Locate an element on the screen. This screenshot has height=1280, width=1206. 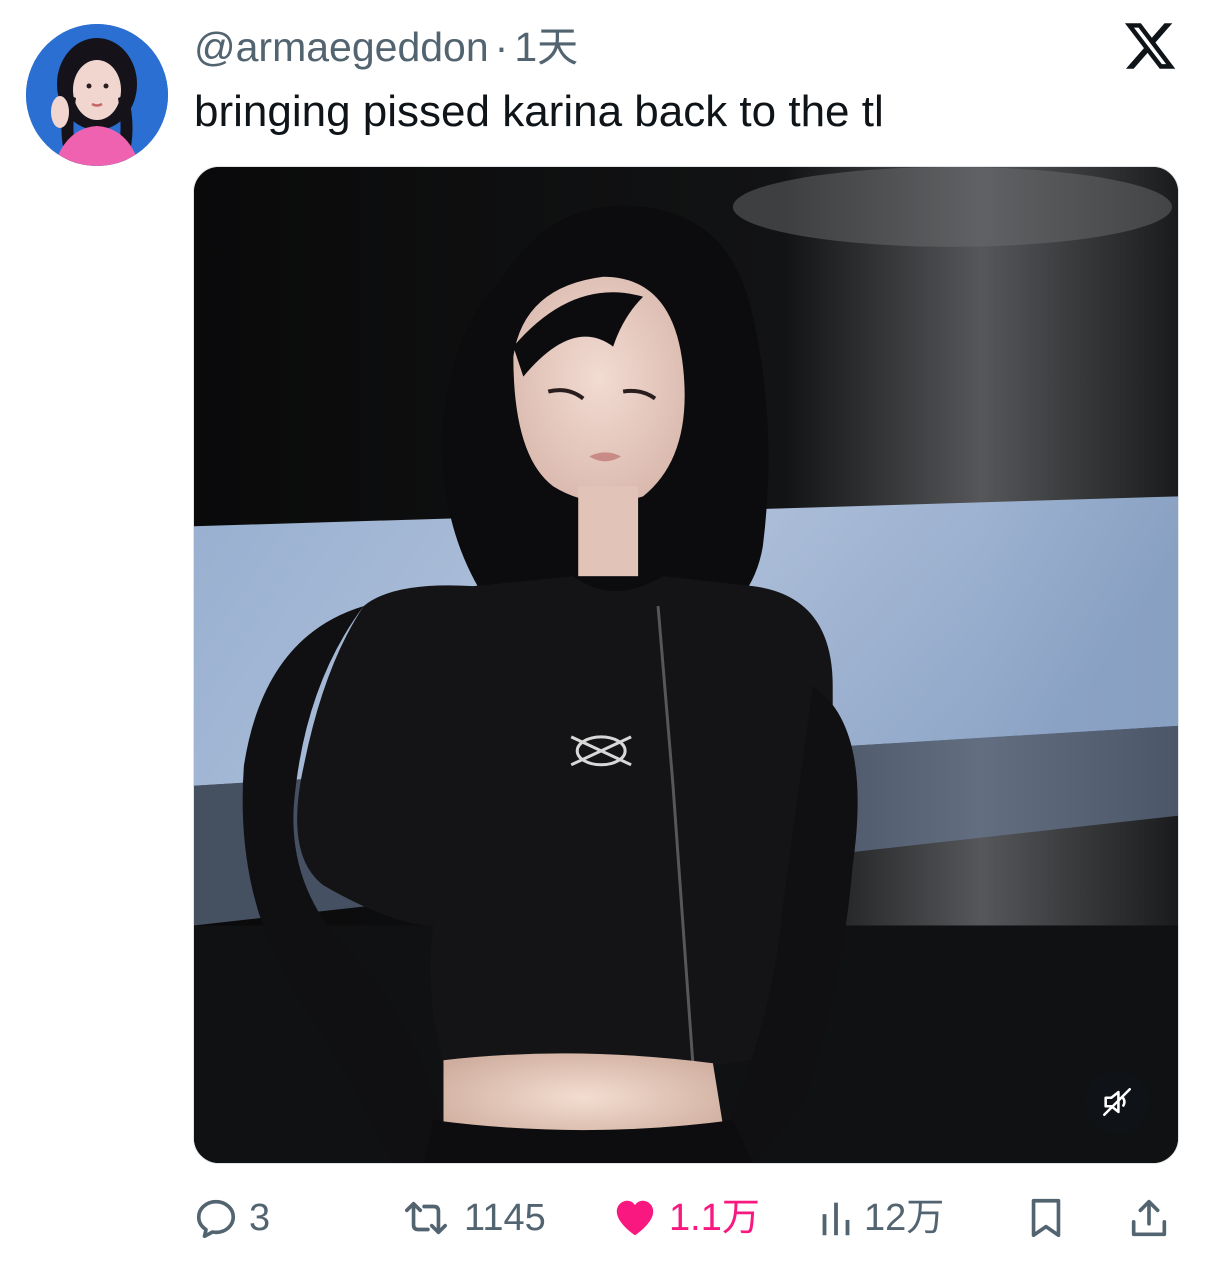
tweet-meta: @armaegeddon · 1天 is located at coordinates (386, 47).